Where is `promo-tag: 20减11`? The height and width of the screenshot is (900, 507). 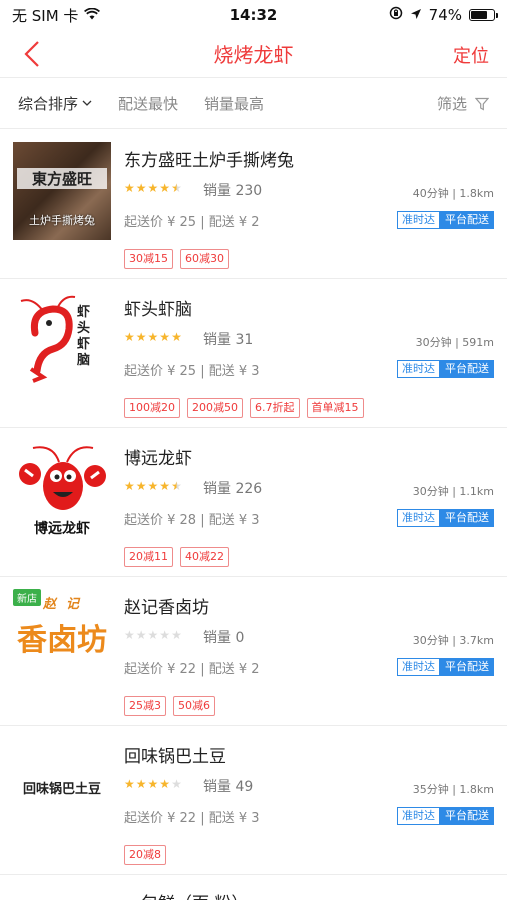
promo-tag: 20减11 is located at coordinates (148, 557).